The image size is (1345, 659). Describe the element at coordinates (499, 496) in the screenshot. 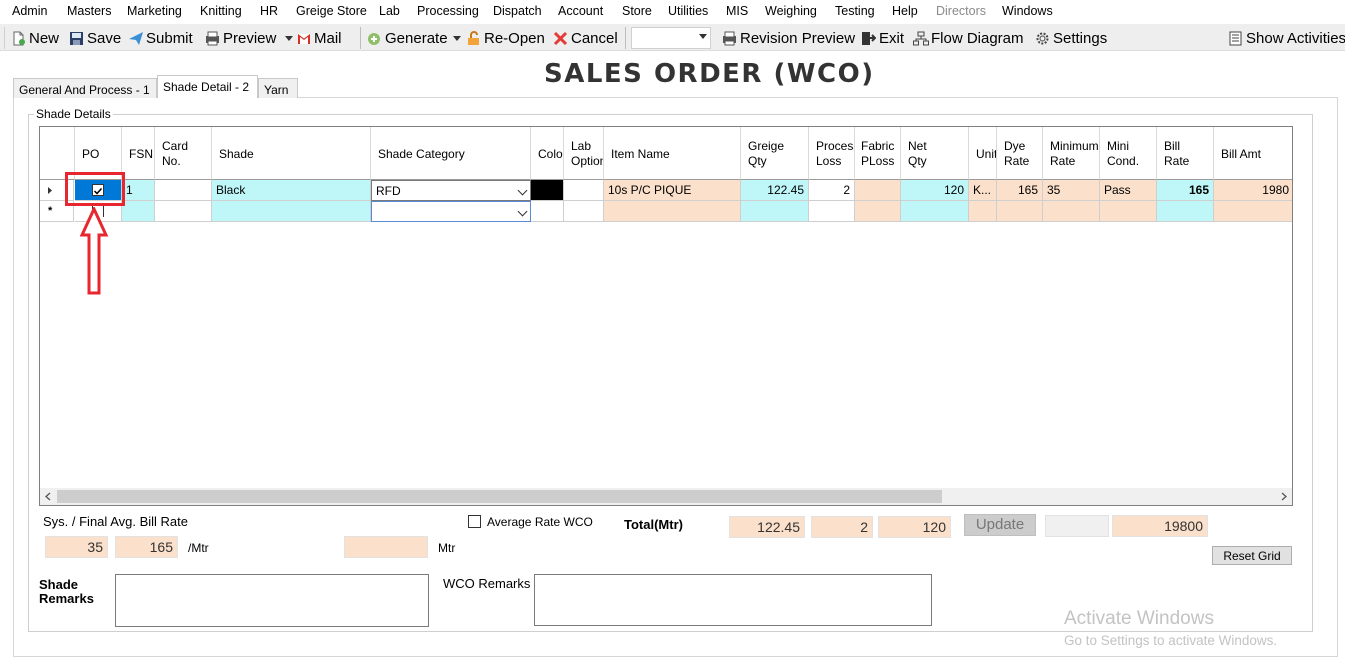

I see `scrollbar-thumb` at that location.